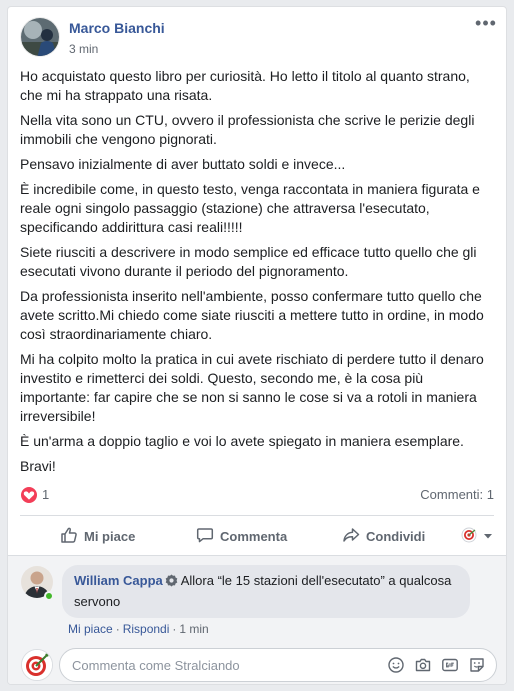  What do you see at coordinates (477, 665) in the screenshot?
I see `sticker-icon` at bounding box center [477, 665].